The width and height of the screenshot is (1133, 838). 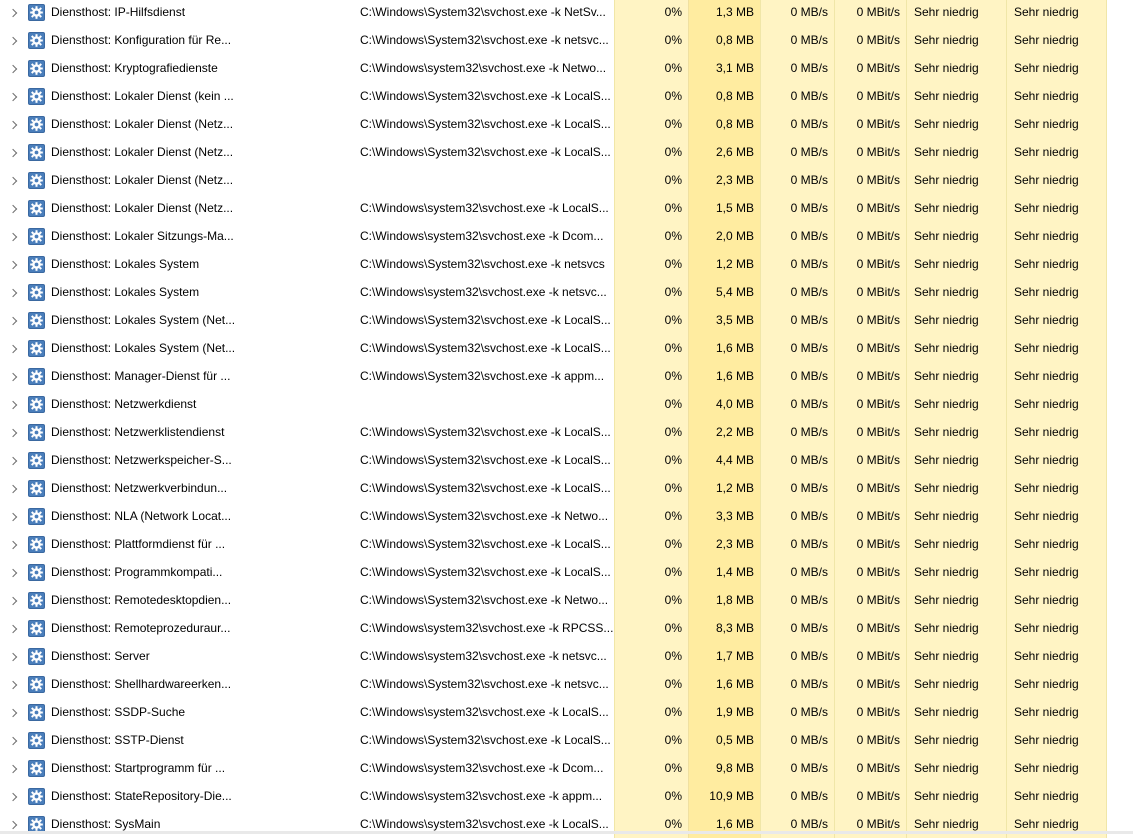 I want to click on memory-usage: 2,6 MB, so click(x=724, y=152).